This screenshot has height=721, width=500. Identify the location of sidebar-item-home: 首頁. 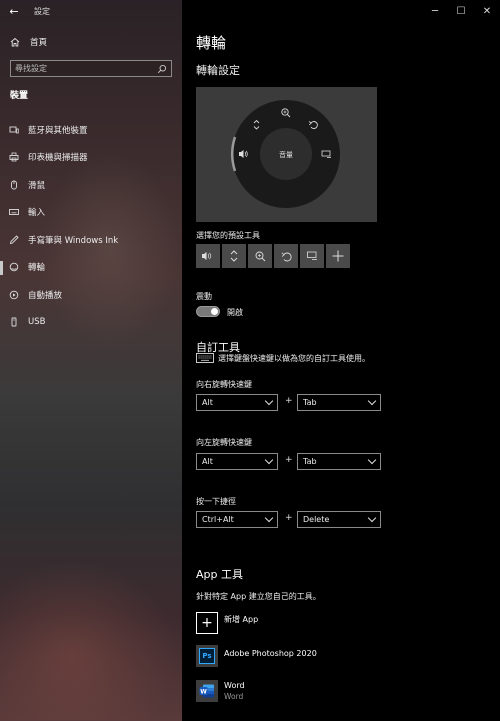
(91, 42).